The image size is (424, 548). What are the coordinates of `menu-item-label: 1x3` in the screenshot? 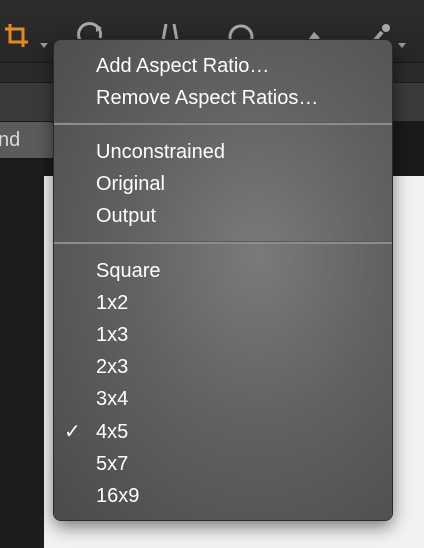 It's located at (112, 335).